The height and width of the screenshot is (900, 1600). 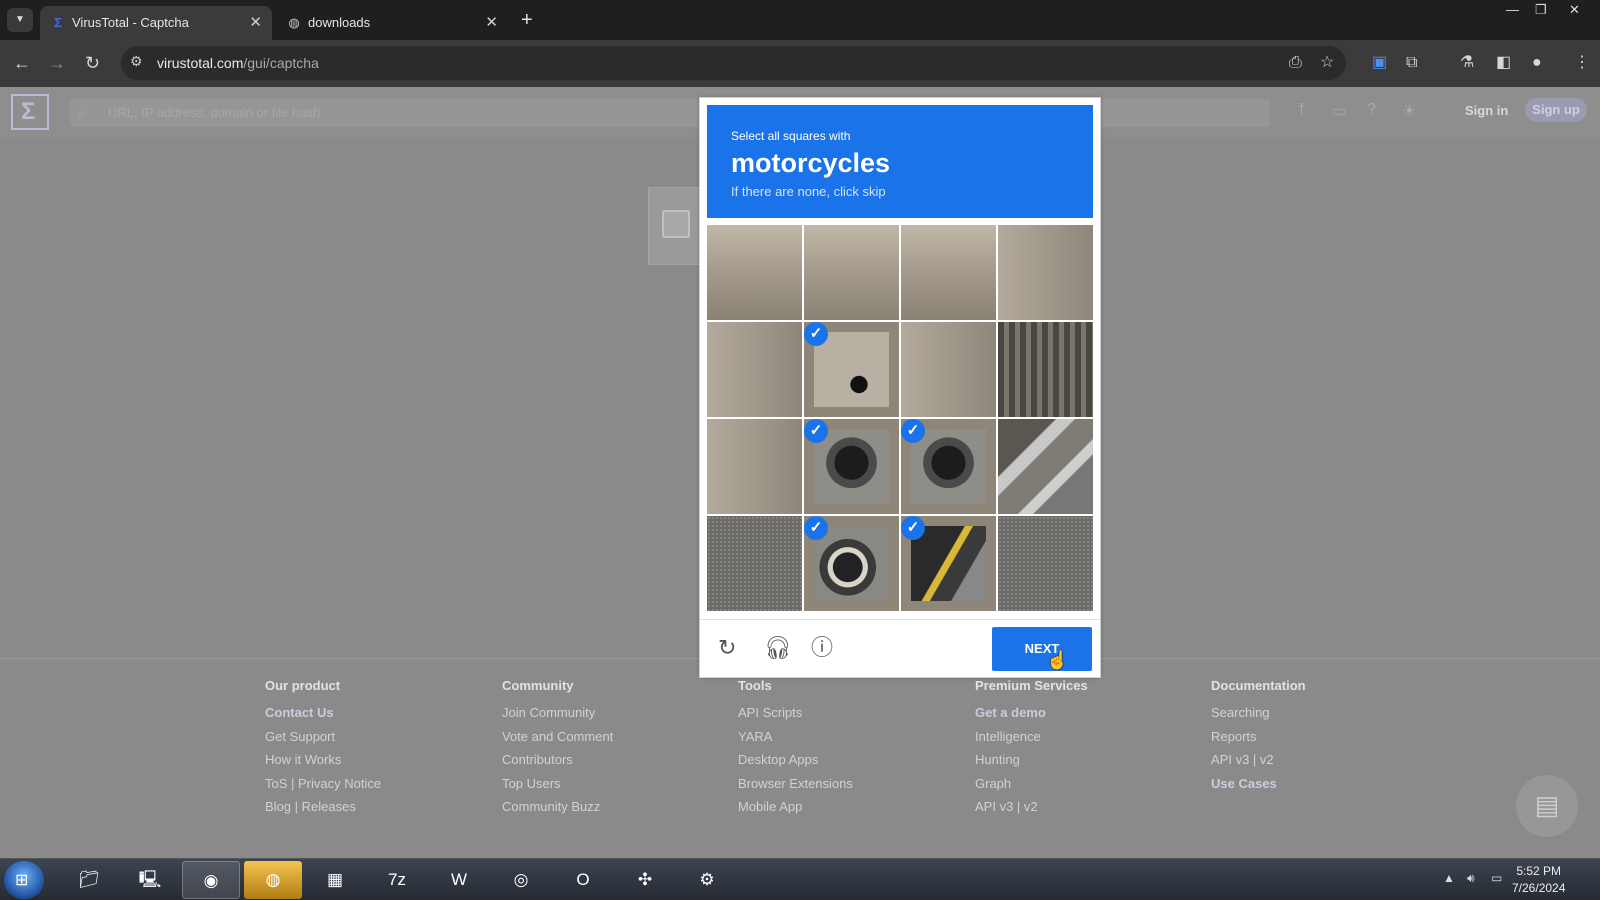 I want to click on footer-link: Community Buzz, so click(x=557, y=811).